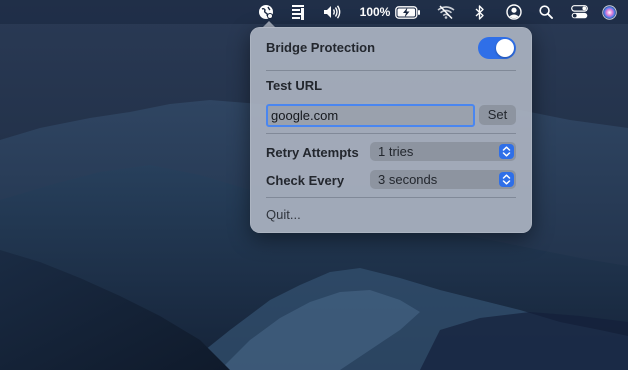  I want to click on siri-icon, so click(609, 12).